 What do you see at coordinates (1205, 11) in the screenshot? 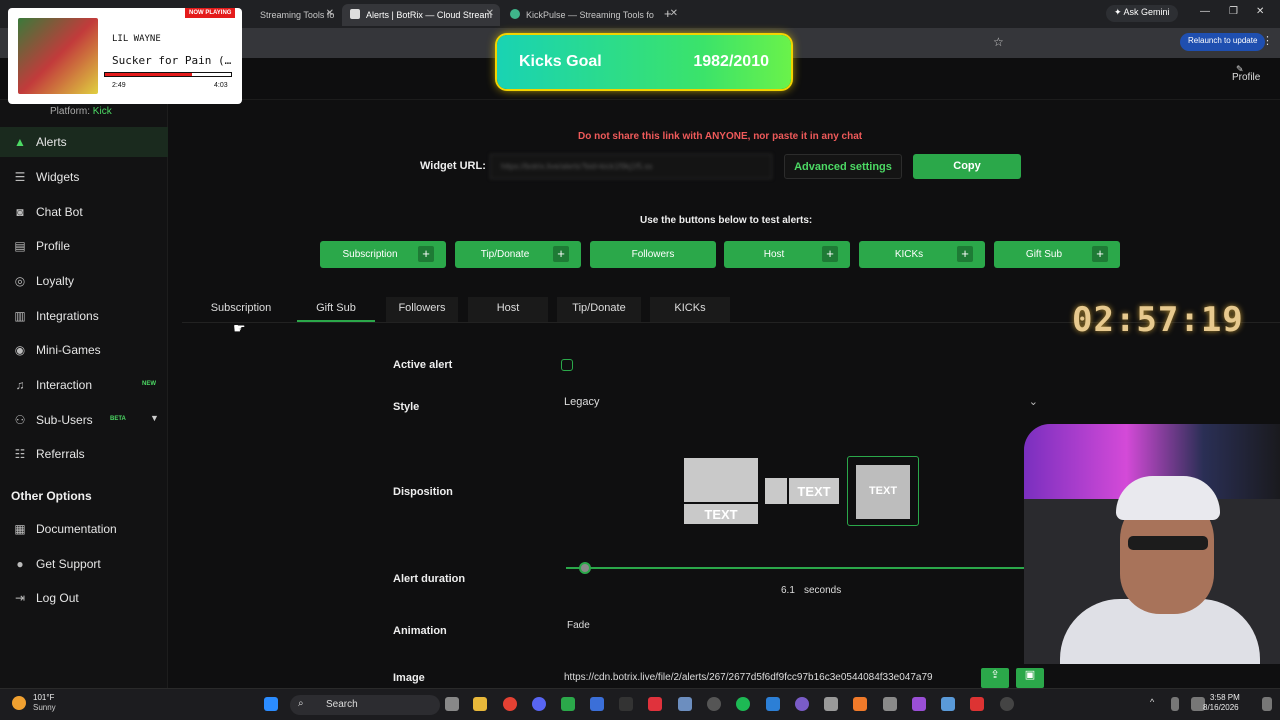
I see `minimize-icon: —` at bounding box center [1205, 11].